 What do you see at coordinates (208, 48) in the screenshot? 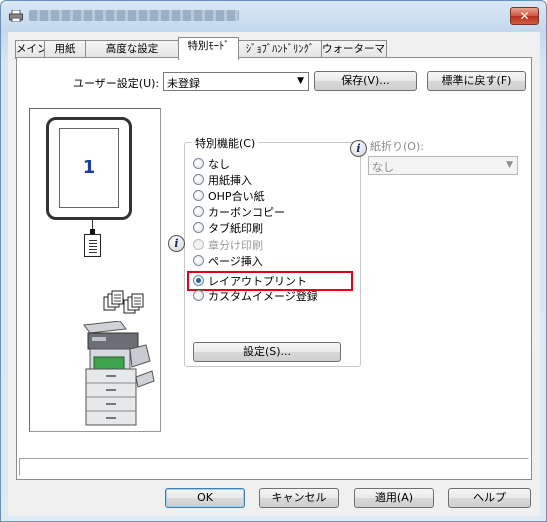
I see `tab-special-mode: 特別ﾓｰﾄﾞ` at bounding box center [208, 48].